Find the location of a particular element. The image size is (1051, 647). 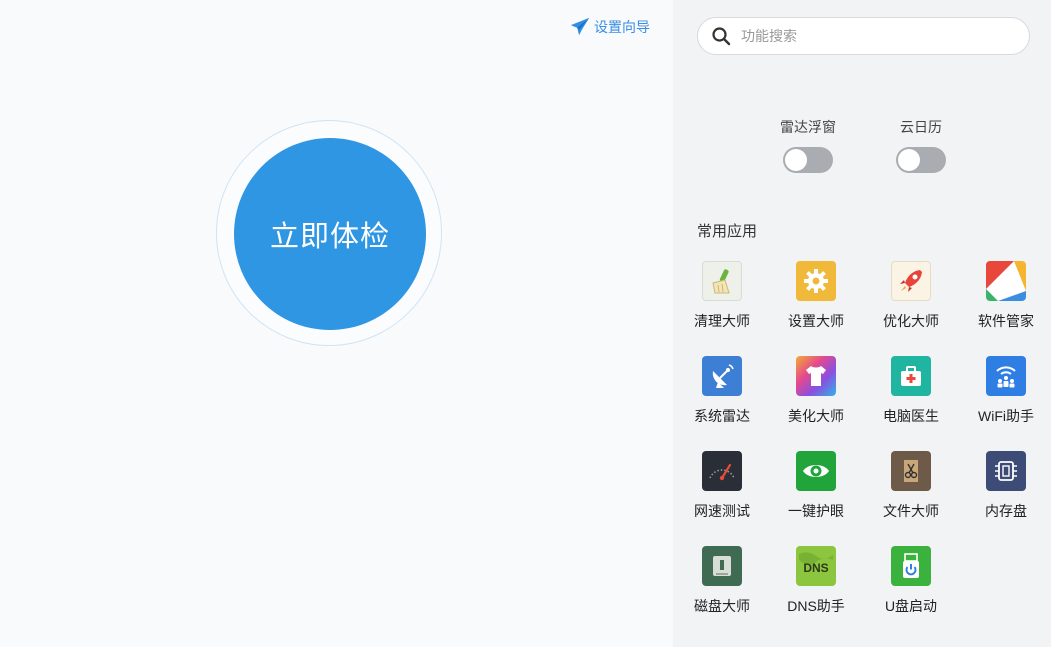

function-search-box is located at coordinates (863, 36).